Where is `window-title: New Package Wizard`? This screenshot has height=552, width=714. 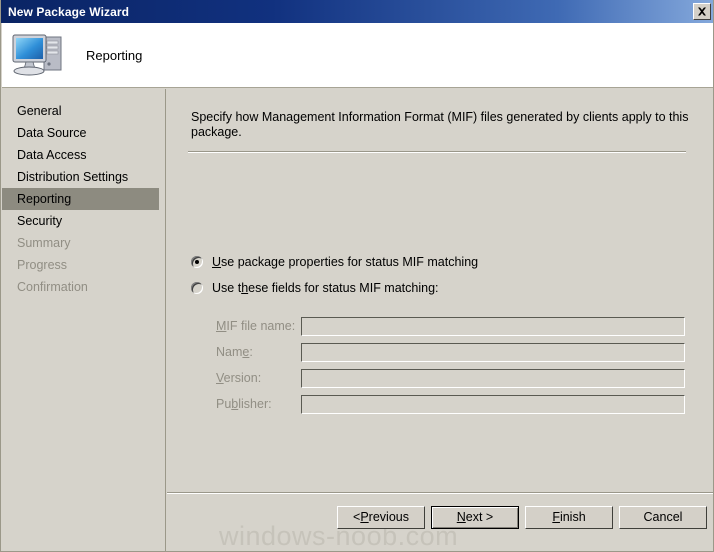
window-title: New Package Wizard is located at coordinates (69, 11).